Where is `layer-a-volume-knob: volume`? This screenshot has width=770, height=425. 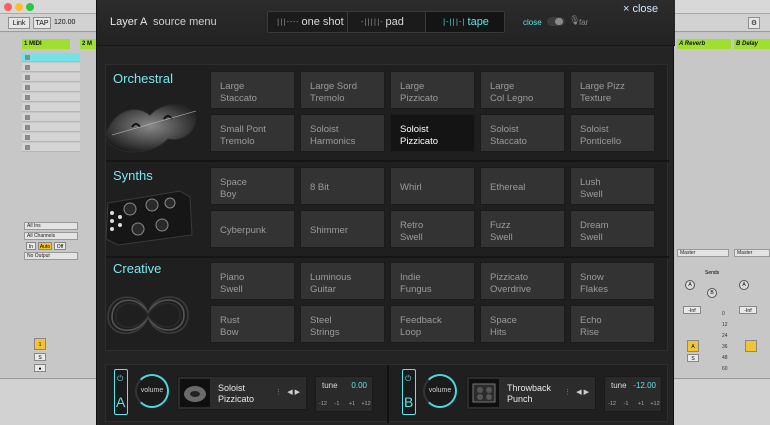 layer-a-volume-knob: volume is located at coordinates (152, 391).